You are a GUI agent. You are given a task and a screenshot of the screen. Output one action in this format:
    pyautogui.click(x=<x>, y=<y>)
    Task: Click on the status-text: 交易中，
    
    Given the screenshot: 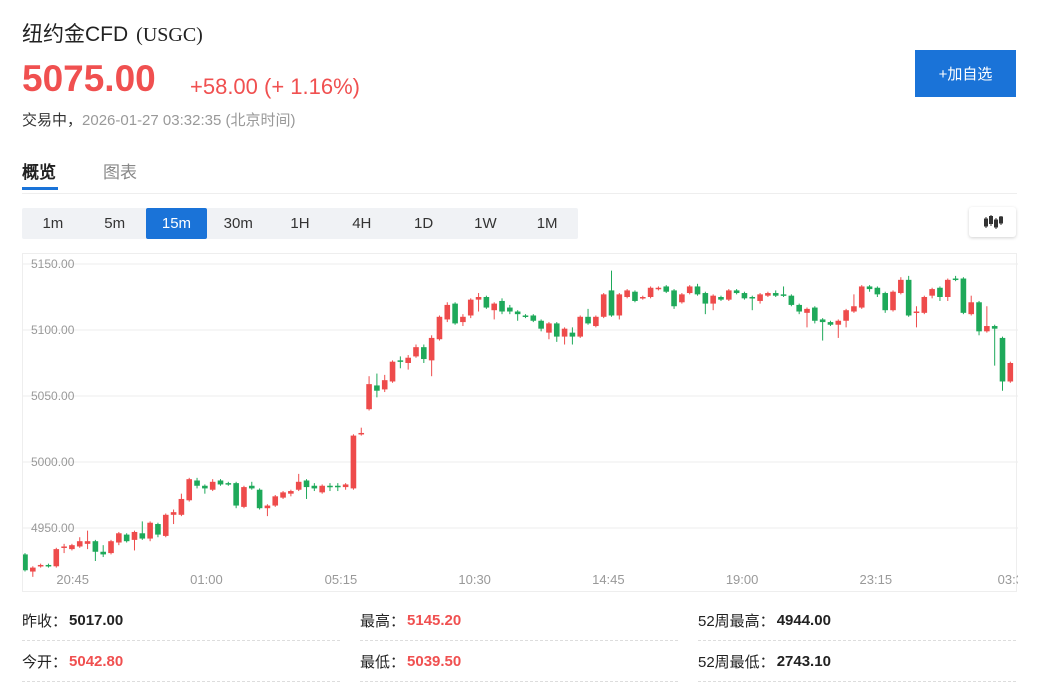 What is the action you would take?
    pyautogui.click(x=52, y=120)
    